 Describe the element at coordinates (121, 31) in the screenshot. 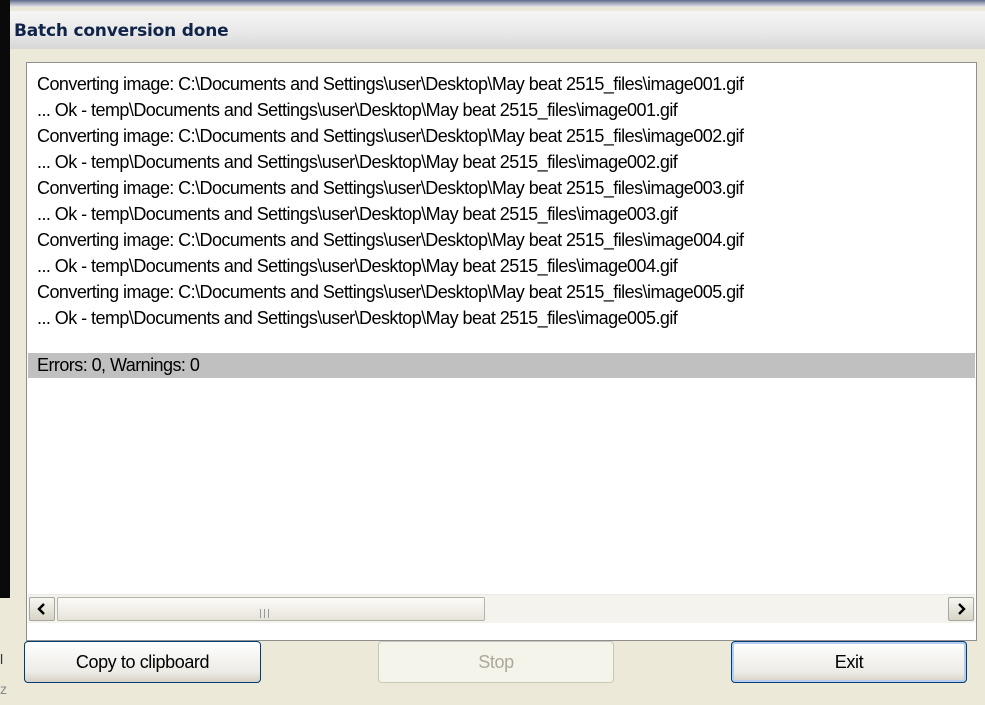

I see `dialog-title: Batch conversion done` at that location.